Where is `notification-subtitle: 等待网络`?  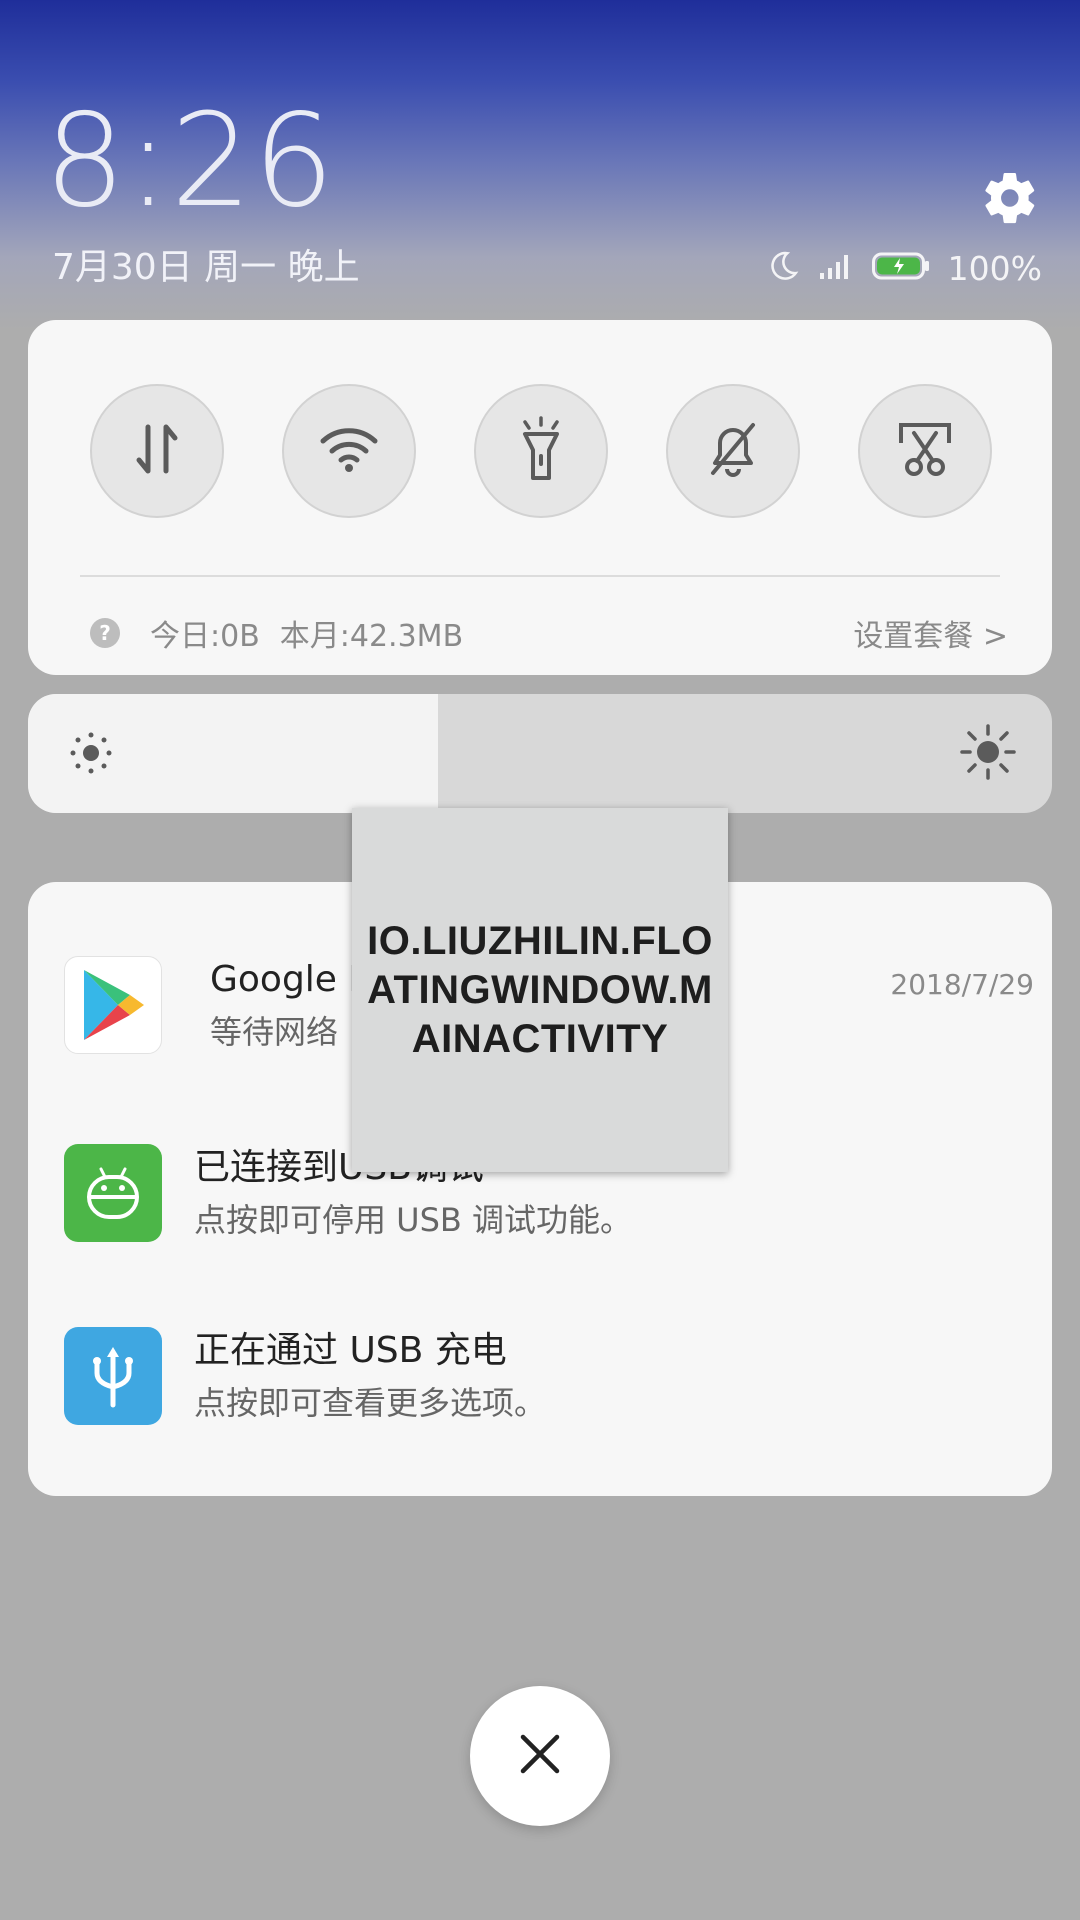 notification-subtitle: 等待网络 is located at coordinates (274, 1032).